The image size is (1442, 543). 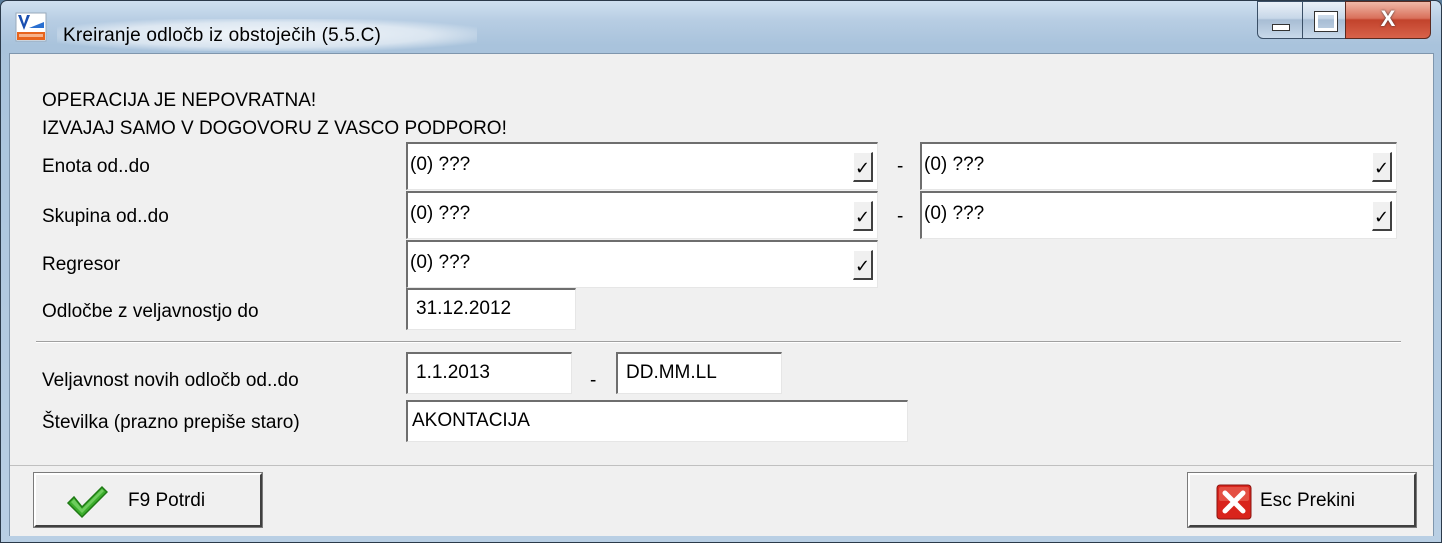 What do you see at coordinates (167, 500) in the screenshot?
I see `confirm-button-label: F9 Potrdi` at bounding box center [167, 500].